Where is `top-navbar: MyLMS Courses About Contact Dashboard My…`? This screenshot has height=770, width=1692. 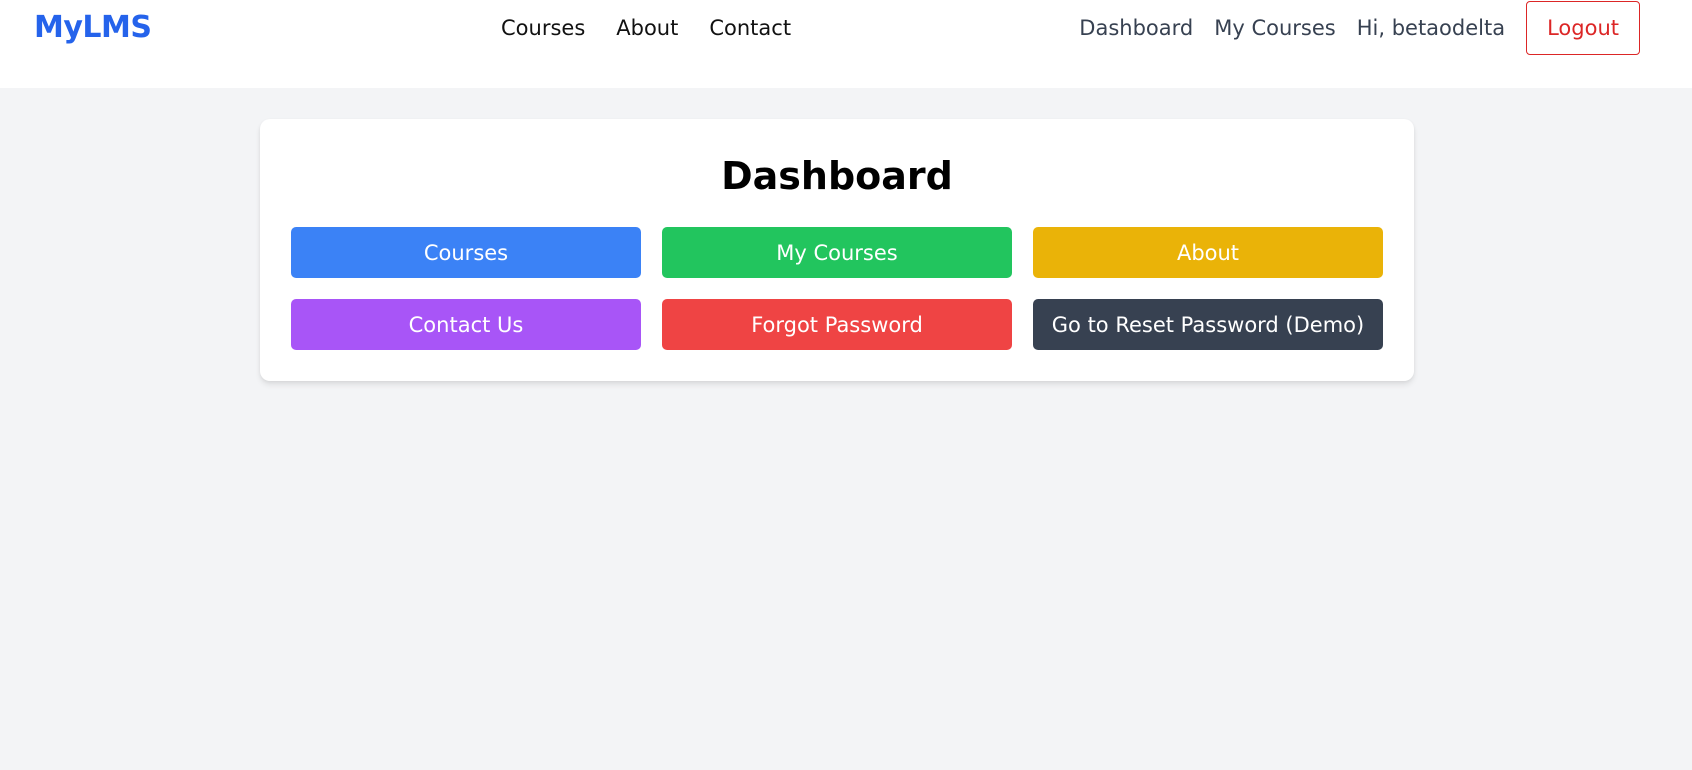
top-navbar: MyLMS Courses About Contact Dashboard My… is located at coordinates (846, 34).